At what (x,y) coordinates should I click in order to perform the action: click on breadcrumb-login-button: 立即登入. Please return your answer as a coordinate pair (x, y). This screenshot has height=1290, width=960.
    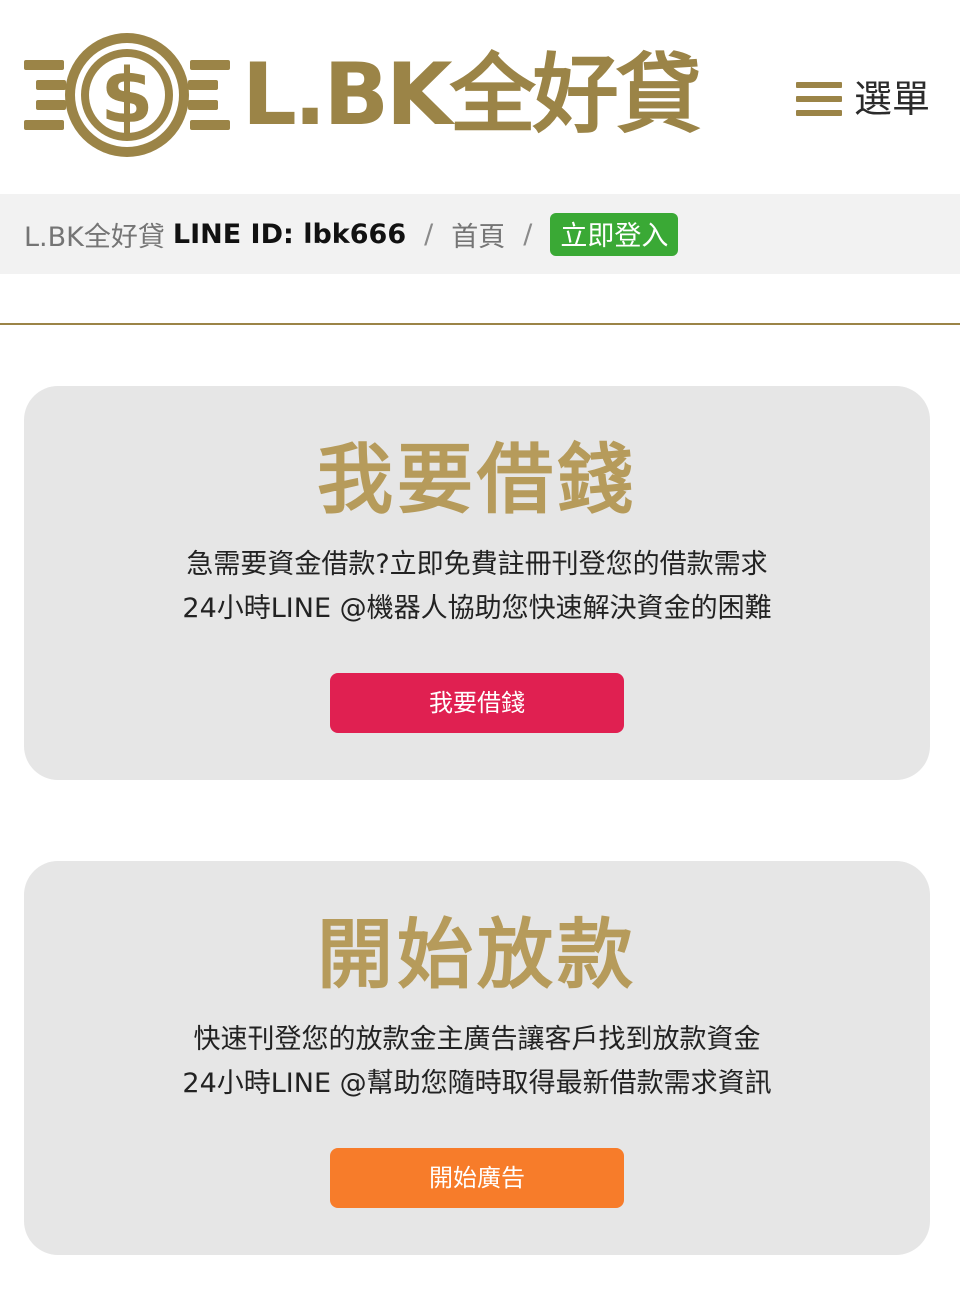
    Looking at the image, I should click on (614, 234).